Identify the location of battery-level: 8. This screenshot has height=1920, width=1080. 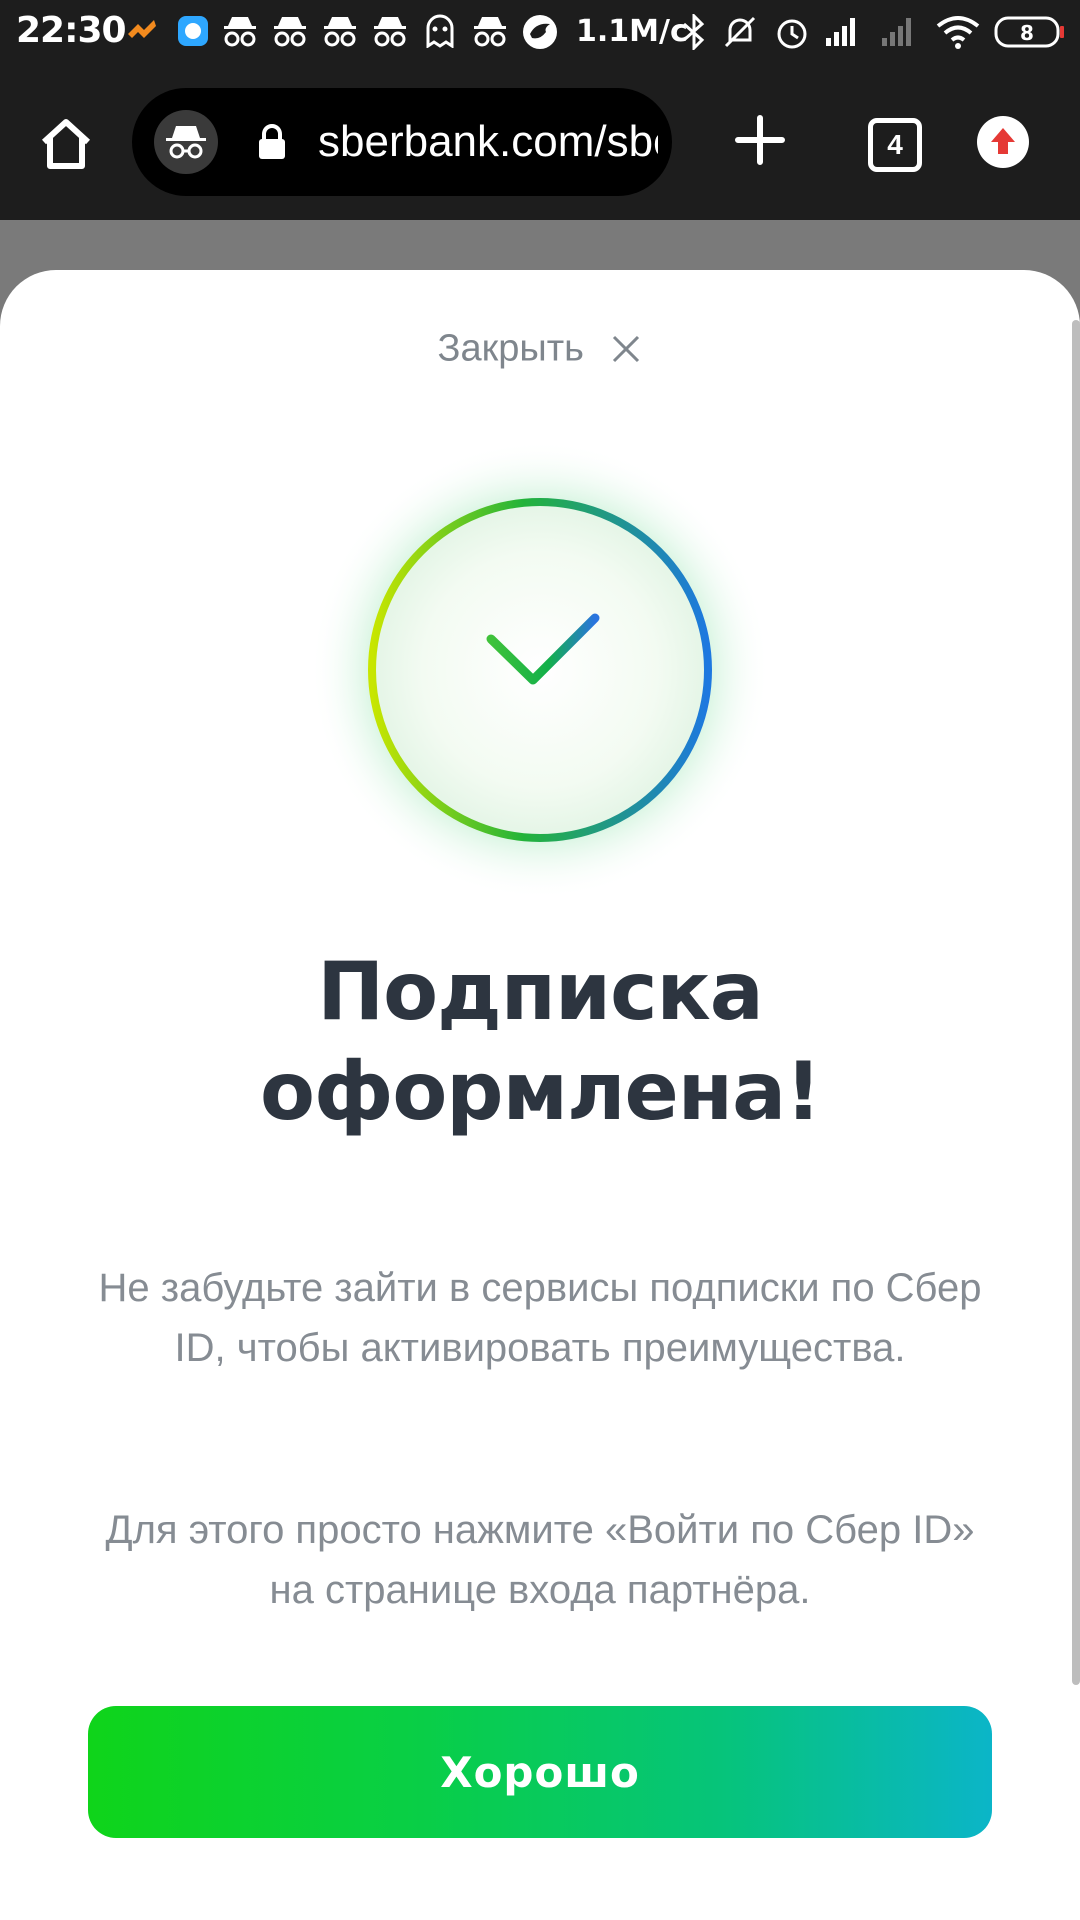
(1027, 33).